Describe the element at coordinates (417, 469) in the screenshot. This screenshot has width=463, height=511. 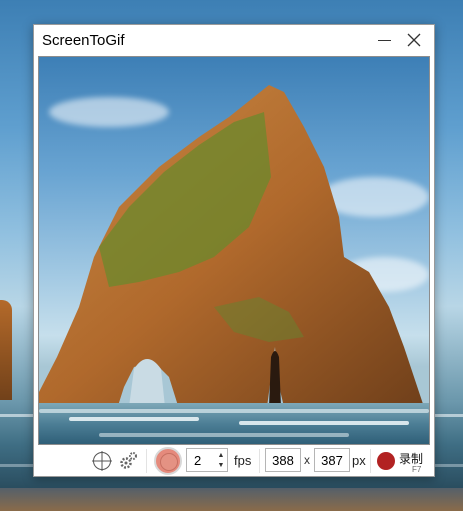
I see `record-shortcut: F7` at that location.